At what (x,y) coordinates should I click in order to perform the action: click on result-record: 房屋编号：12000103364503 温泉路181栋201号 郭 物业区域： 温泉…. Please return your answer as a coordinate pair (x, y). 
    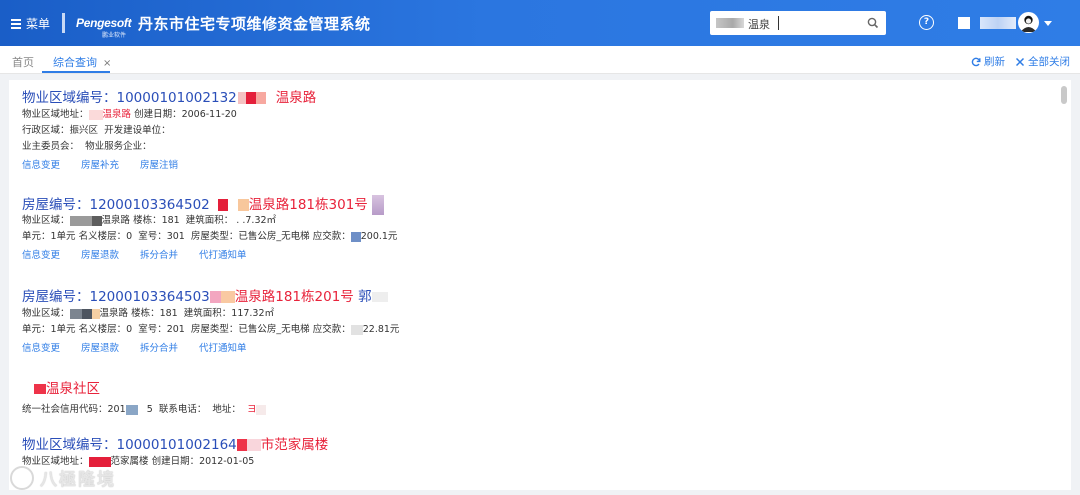
    Looking at the image, I should click on (210, 322).